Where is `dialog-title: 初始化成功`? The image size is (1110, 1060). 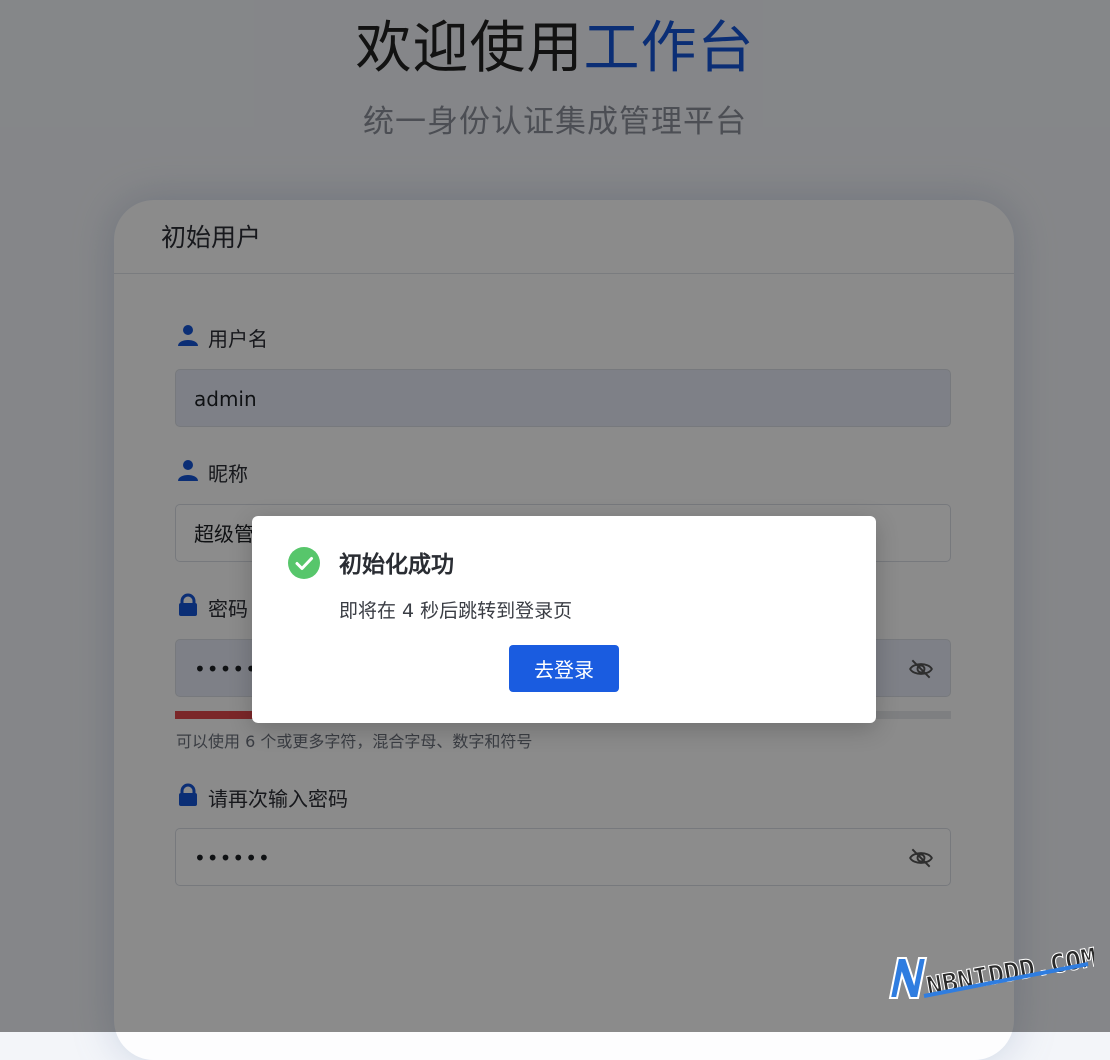 dialog-title: 初始化成功 is located at coordinates (396, 565).